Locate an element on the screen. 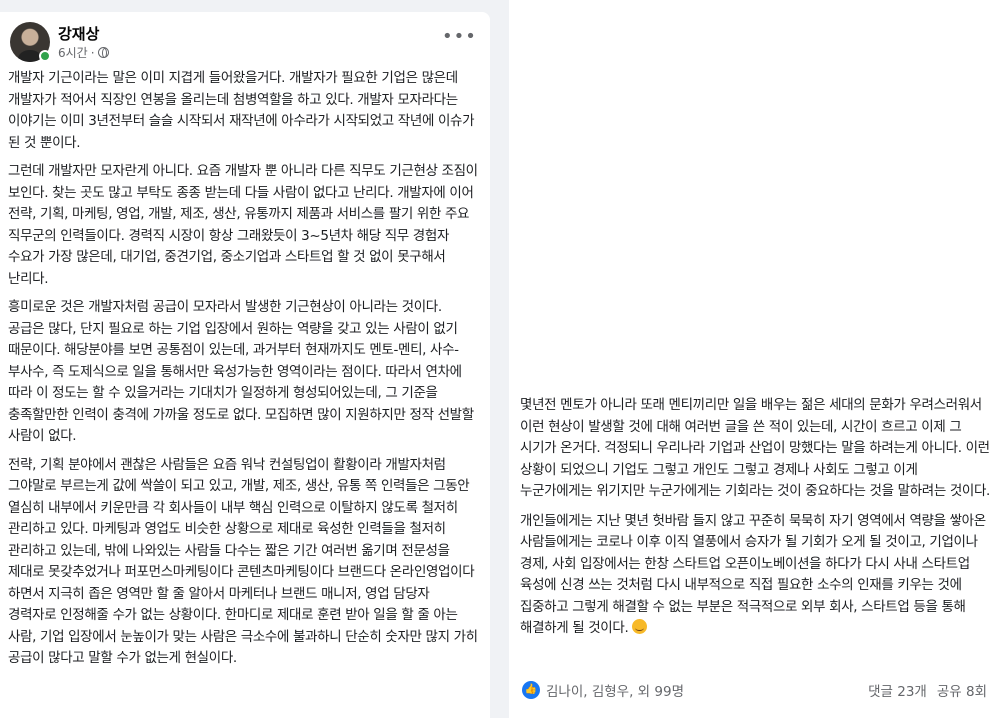 The height and width of the screenshot is (718, 997). shares-count-link: 공유 8회 is located at coordinates (962, 690).